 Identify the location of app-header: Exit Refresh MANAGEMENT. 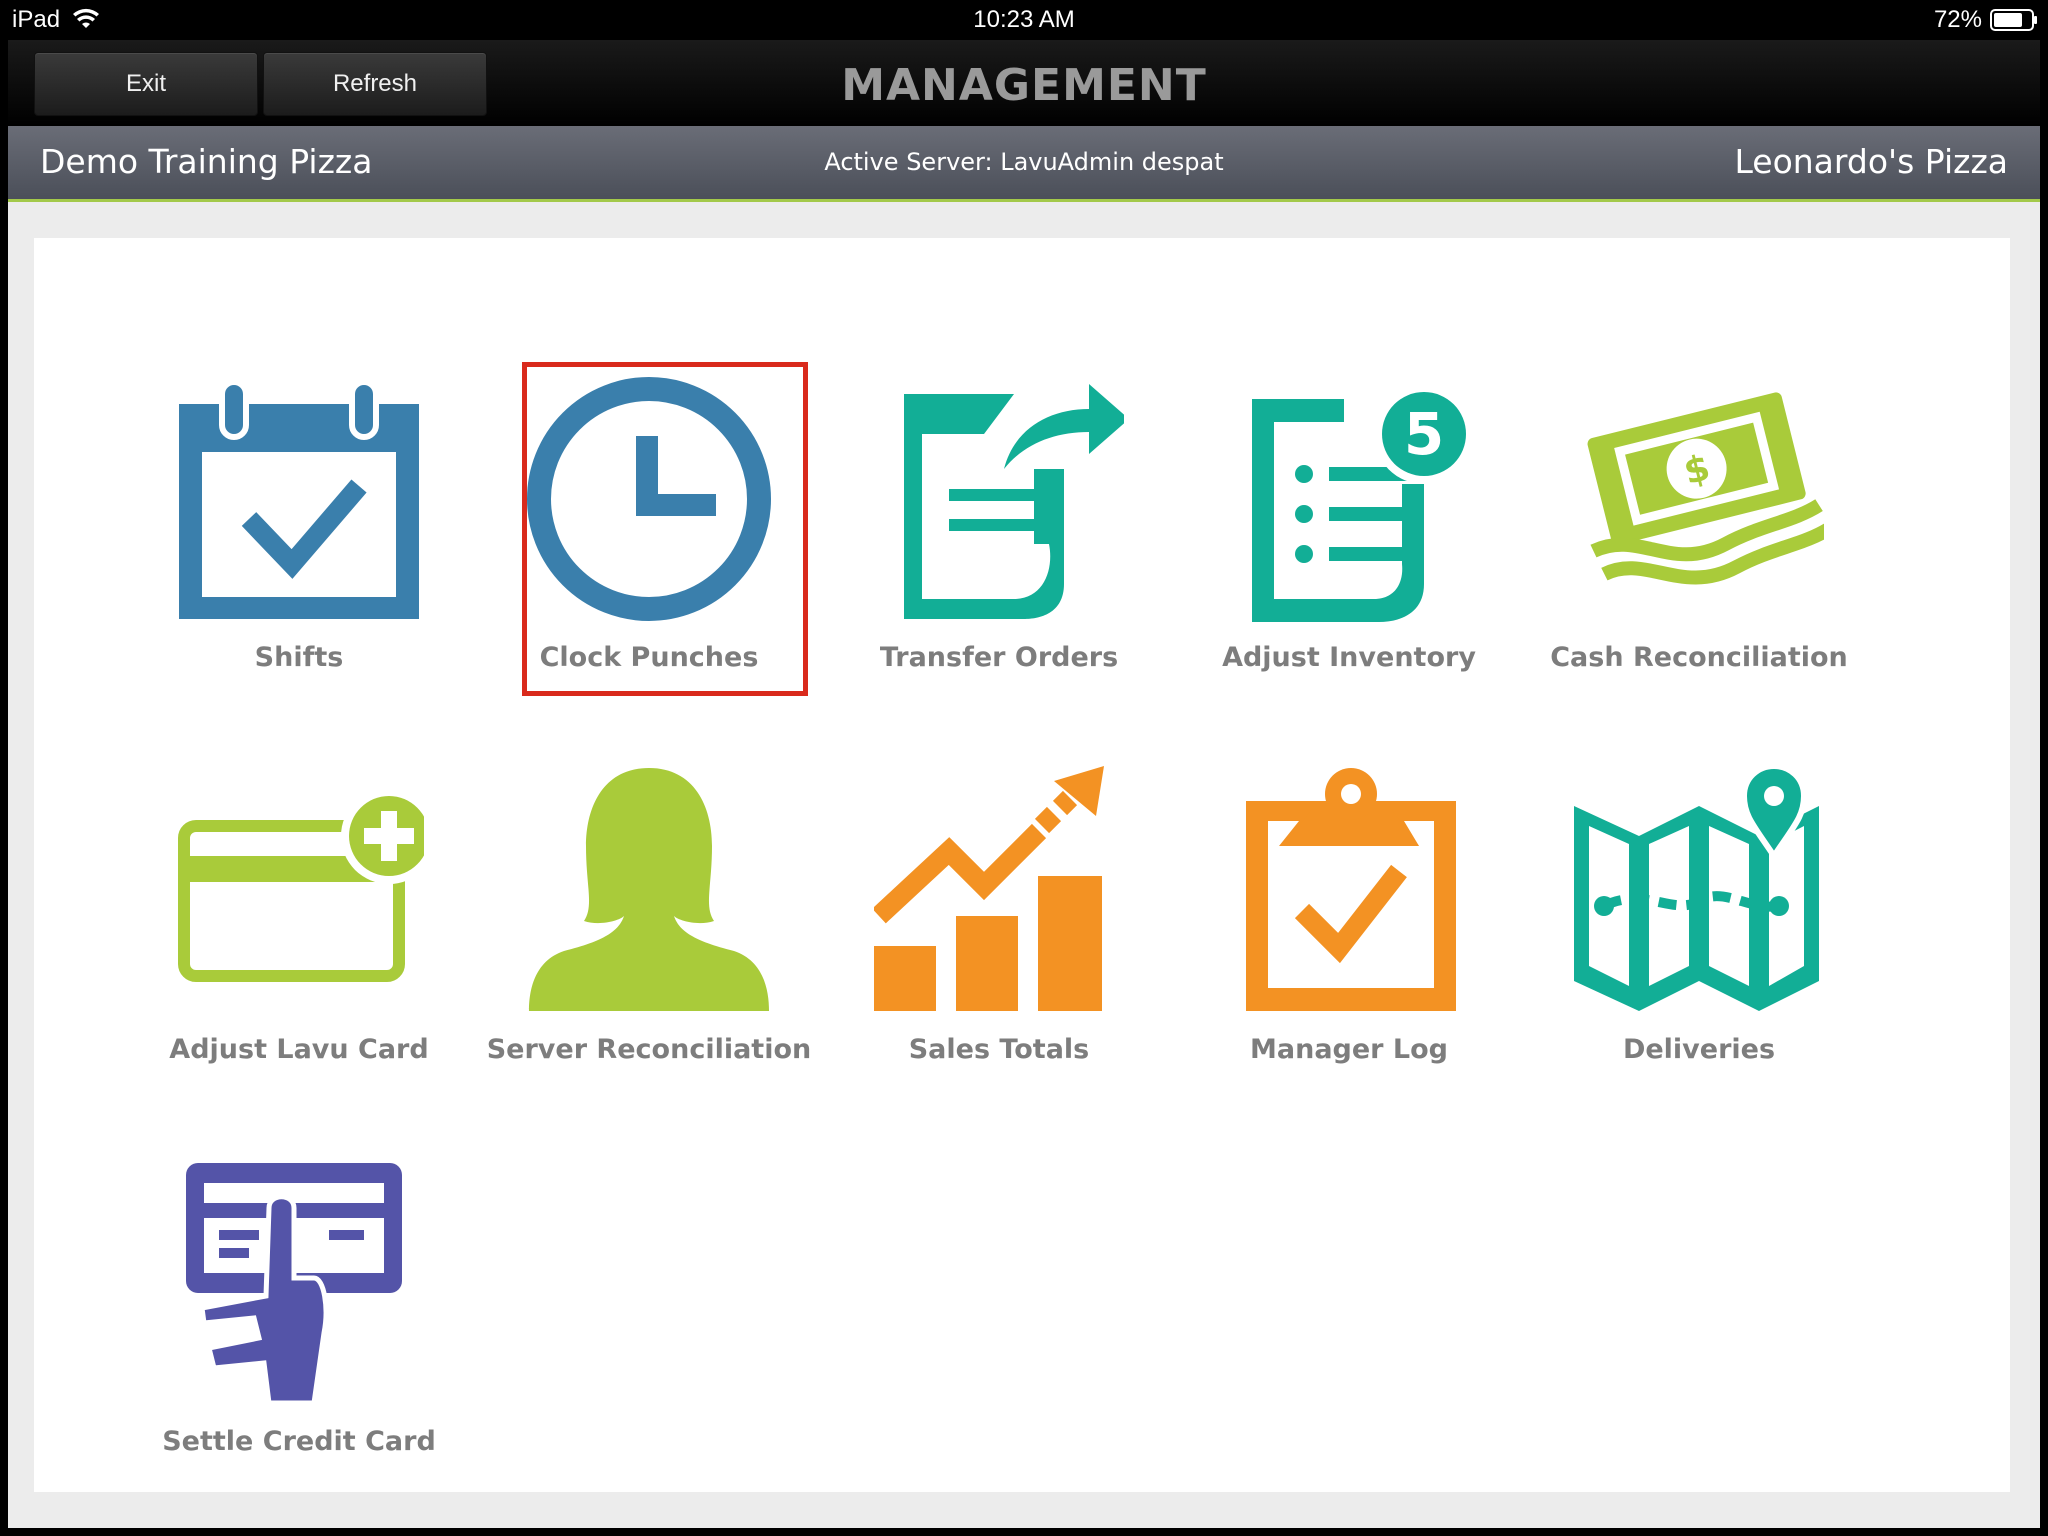
(1024, 83).